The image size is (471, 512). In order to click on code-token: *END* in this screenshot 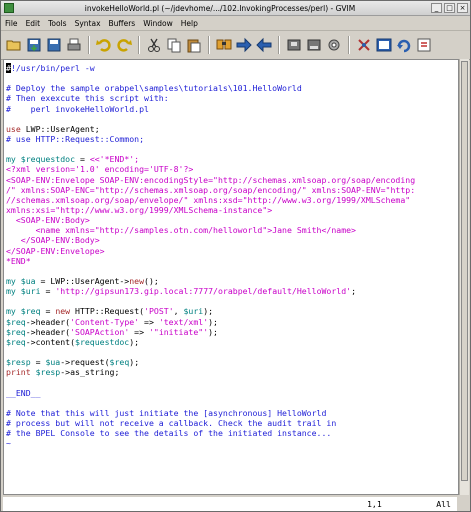, I will do `click(18, 260)`.